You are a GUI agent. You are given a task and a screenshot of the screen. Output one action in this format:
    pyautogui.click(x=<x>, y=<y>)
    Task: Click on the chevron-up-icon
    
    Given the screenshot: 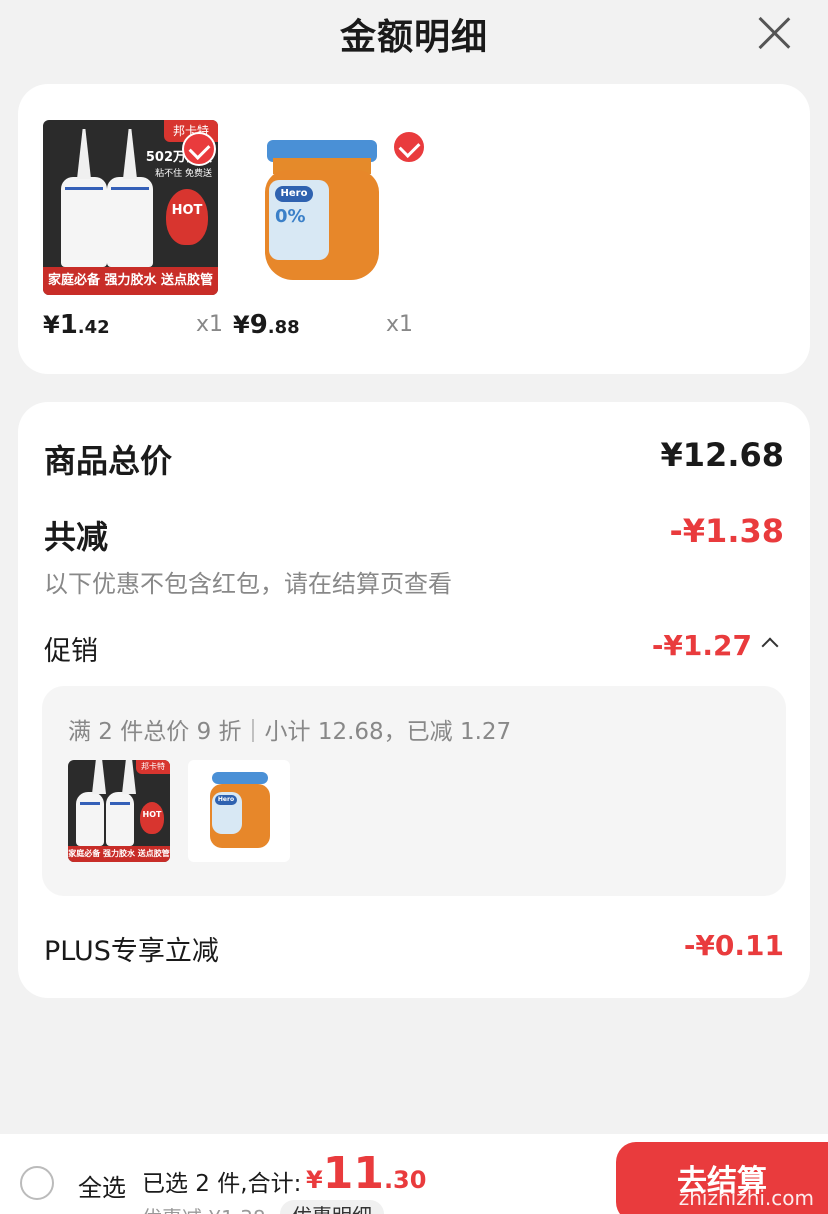 What is the action you would take?
    pyautogui.click(x=770, y=646)
    